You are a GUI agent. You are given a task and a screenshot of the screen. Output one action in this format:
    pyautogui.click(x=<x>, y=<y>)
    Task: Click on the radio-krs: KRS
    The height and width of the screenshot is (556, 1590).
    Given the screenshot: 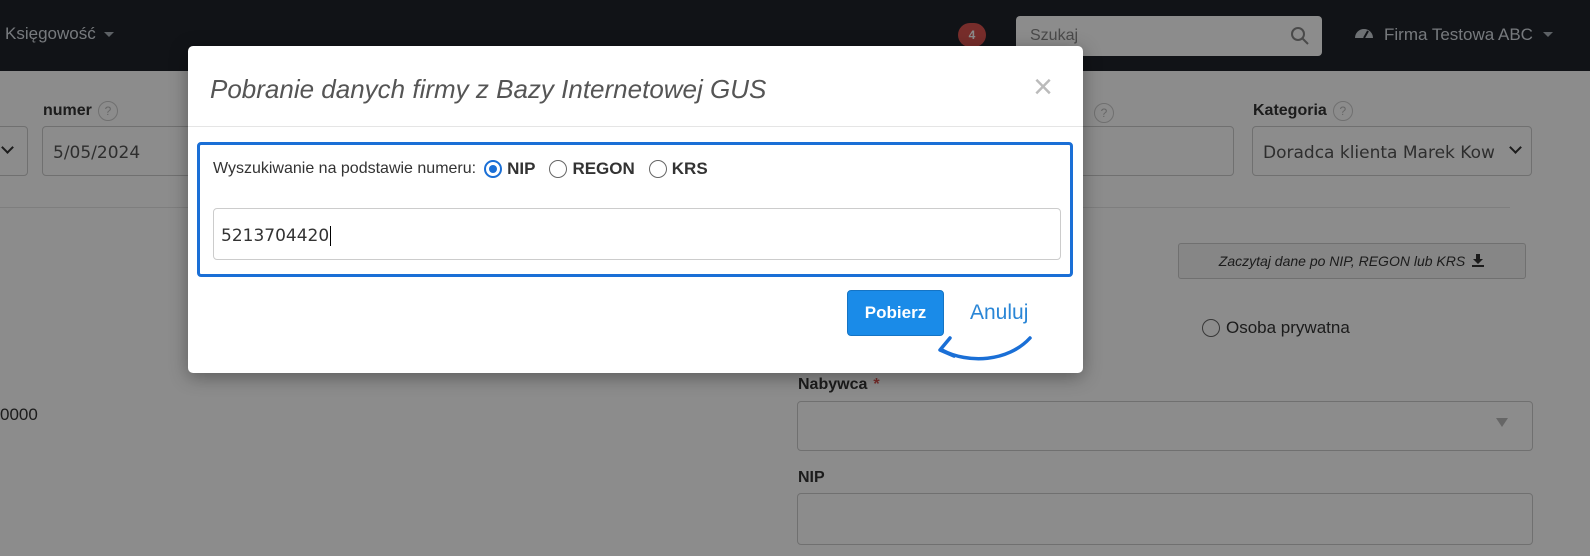 What is the action you would take?
    pyautogui.click(x=678, y=169)
    